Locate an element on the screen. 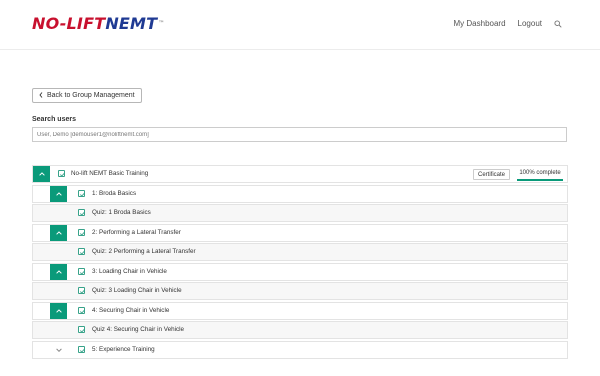 The image size is (600, 376). top-nav: My Dashboard Logout is located at coordinates (508, 23).